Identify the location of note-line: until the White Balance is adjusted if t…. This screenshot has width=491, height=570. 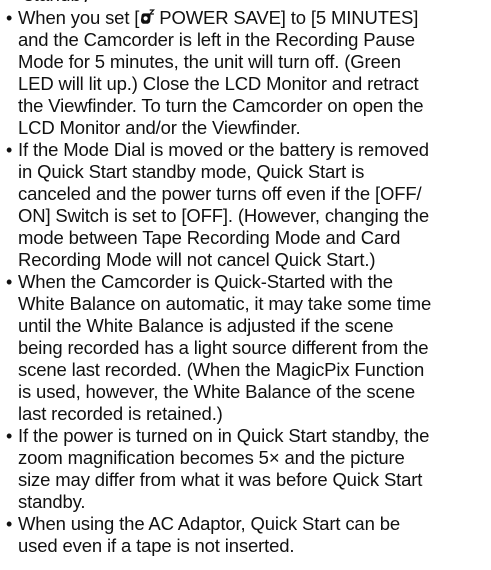
(206, 325).